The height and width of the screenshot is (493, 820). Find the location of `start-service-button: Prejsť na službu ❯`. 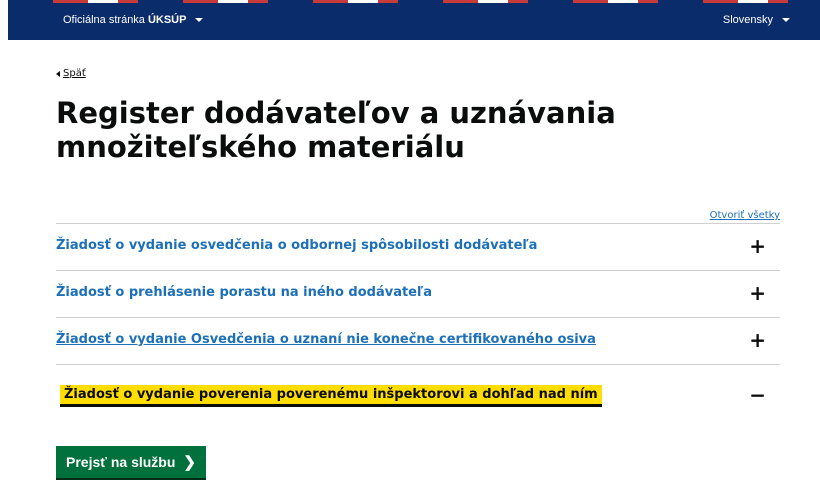

start-service-button: Prejsť na službu ❯ is located at coordinates (131, 462).